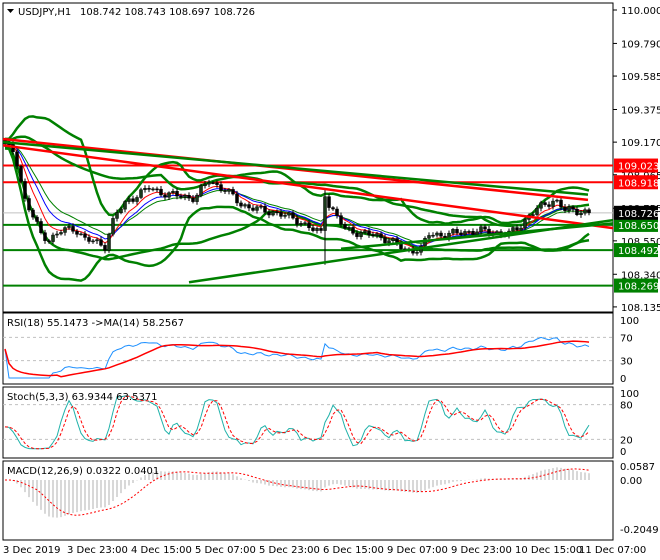 The height and width of the screenshot is (560, 660). Describe the element at coordinates (638, 214) in the screenshot. I see `current-price-label: 108.726` at that location.